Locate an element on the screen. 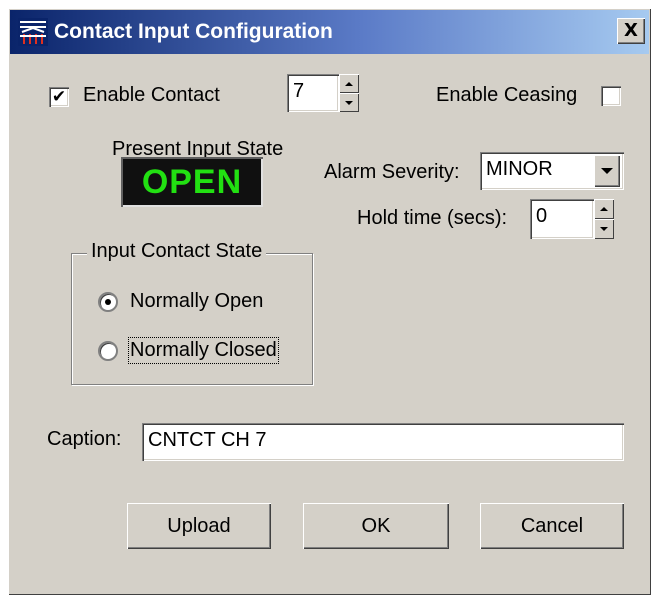 The image size is (653, 597). title-bar: Contact Input Configuration X is located at coordinates (329, 32).